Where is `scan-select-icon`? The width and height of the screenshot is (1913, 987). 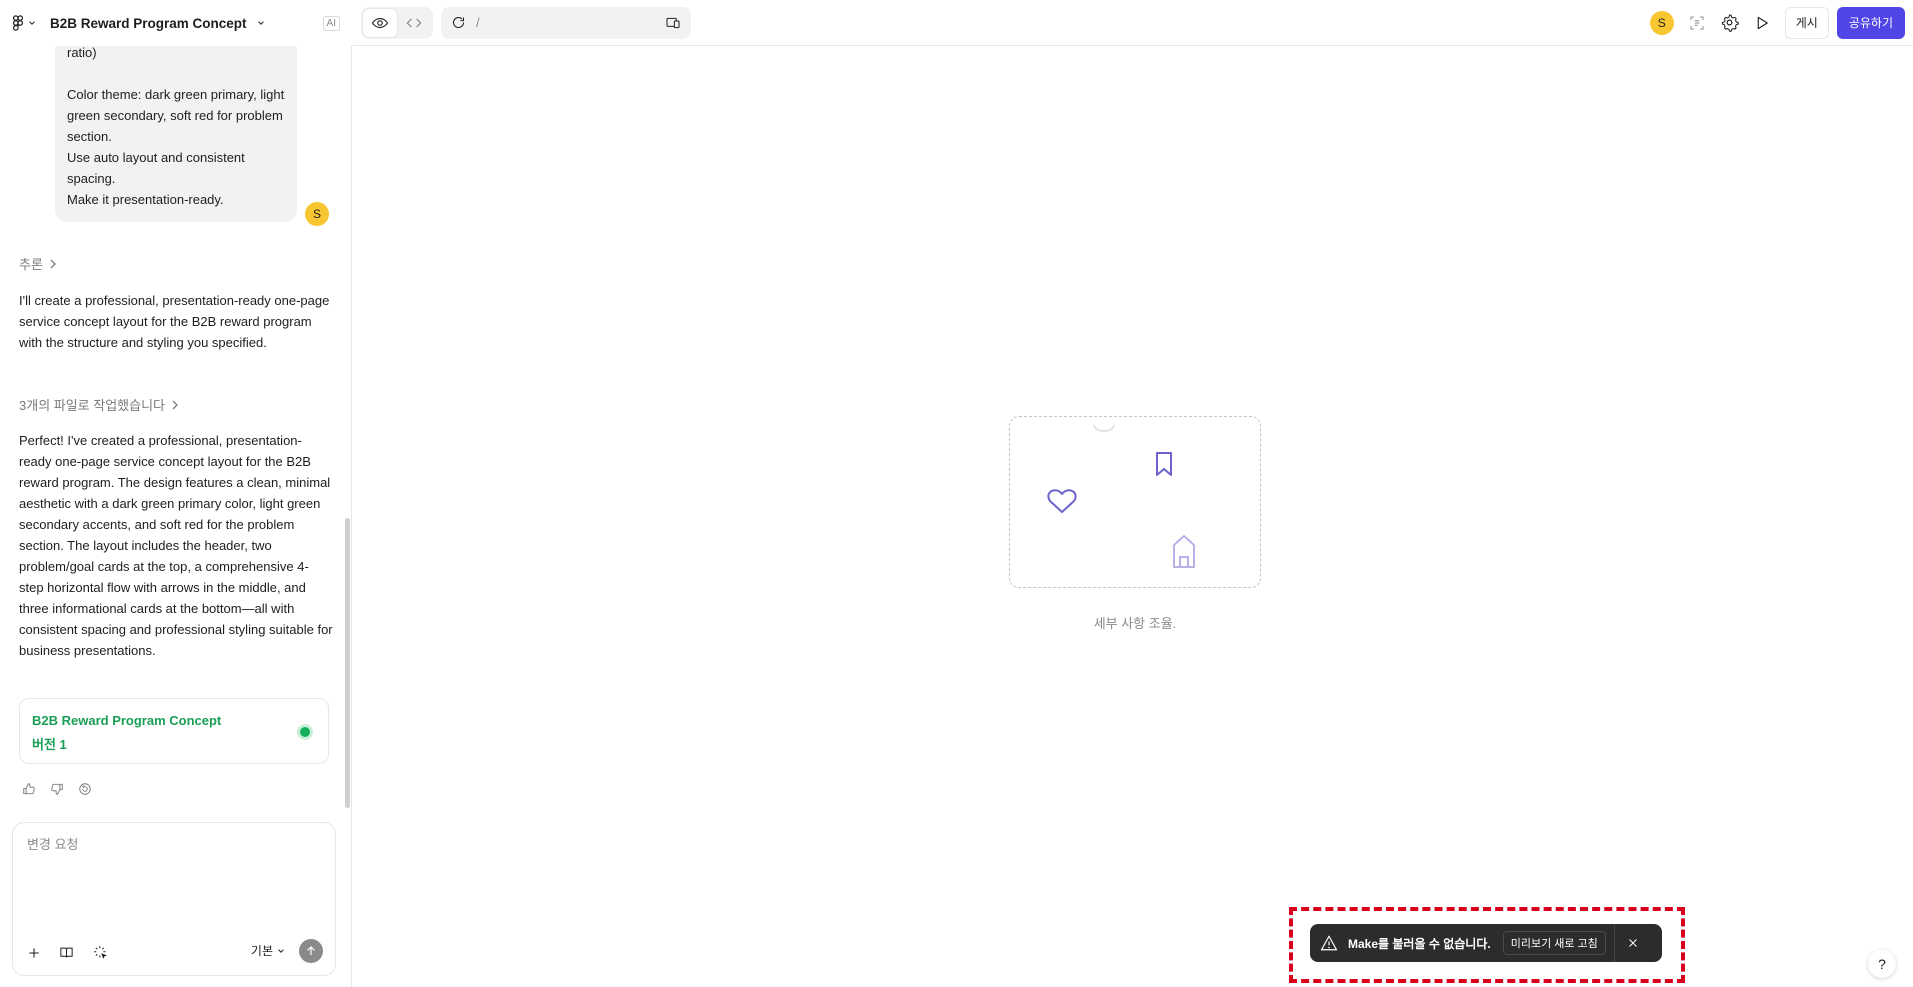
scan-select-icon is located at coordinates (1697, 23).